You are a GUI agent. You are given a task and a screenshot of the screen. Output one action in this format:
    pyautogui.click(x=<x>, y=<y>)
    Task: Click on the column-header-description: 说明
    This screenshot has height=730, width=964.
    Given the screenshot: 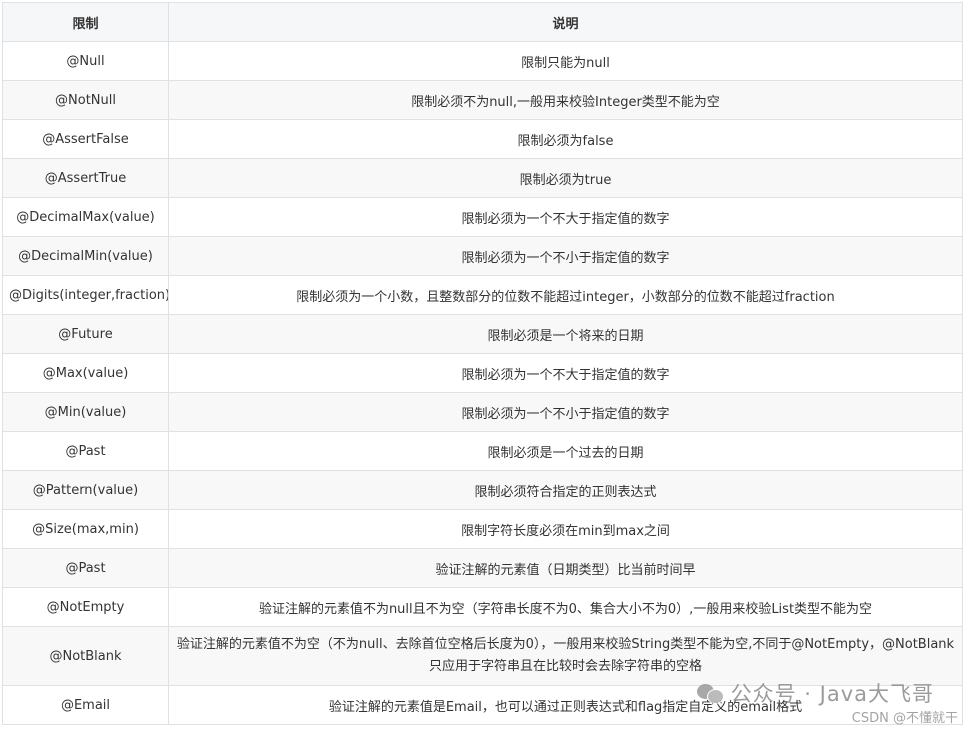 What is the action you would take?
    pyautogui.click(x=565, y=22)
    